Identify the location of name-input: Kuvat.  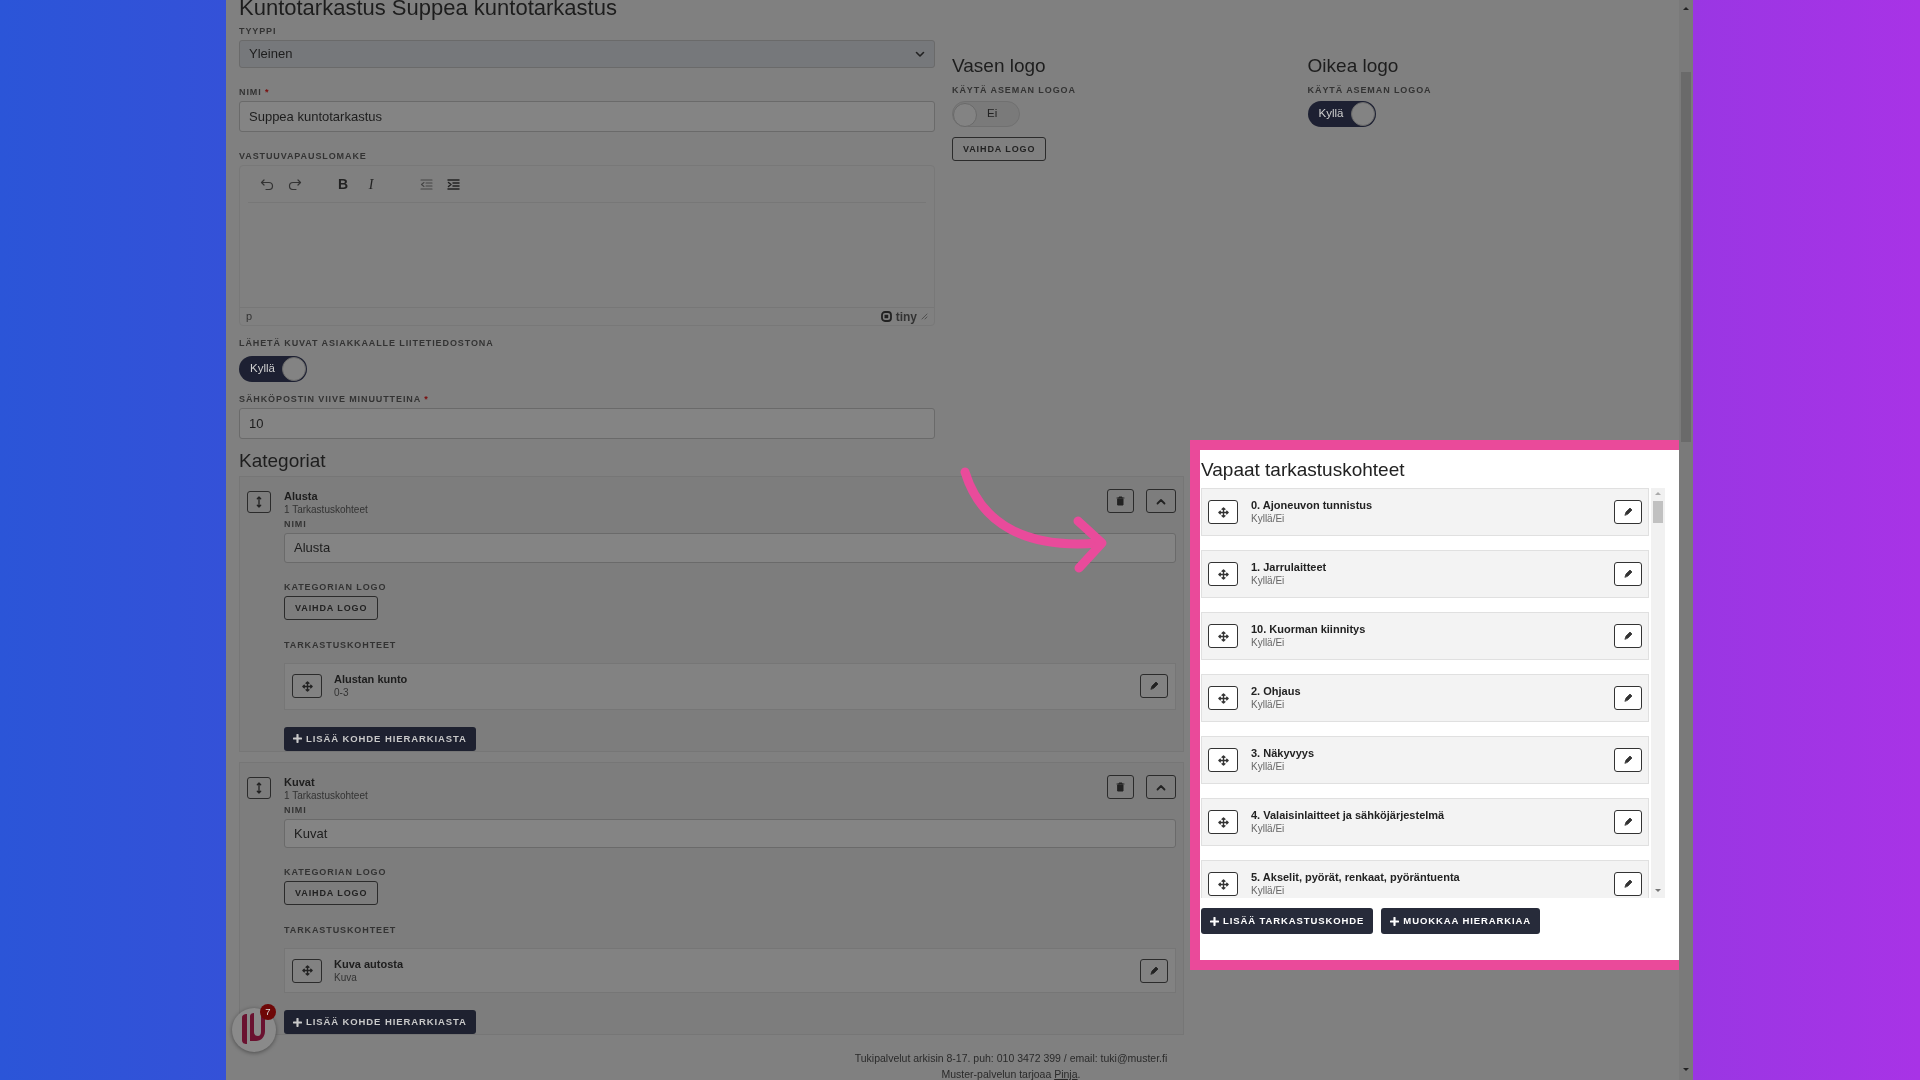
(730, 834).